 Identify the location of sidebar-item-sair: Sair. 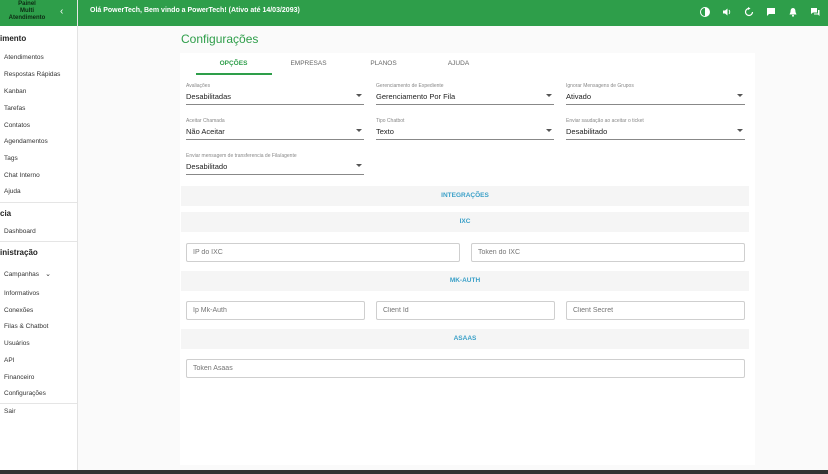
(10, 411).